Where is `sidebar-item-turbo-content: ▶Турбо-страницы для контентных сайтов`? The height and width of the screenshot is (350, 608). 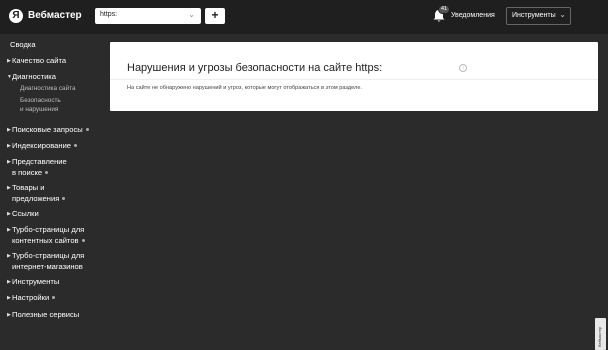 sidebar-item-turbo-content: ▶Турбо-страницы для контентных сайтов is located at coordinates (55, 235).